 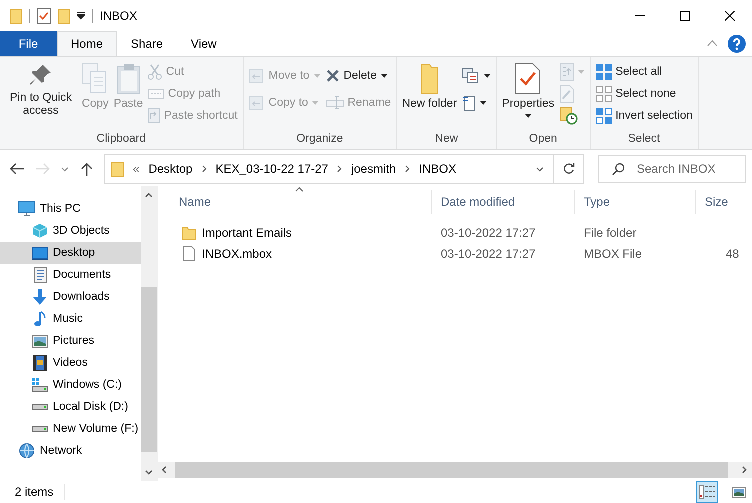 I want to click on address-bar: « Desktop KEX_03-10-22 17-27 joesmith INBOX, so click(x=344, y=169).